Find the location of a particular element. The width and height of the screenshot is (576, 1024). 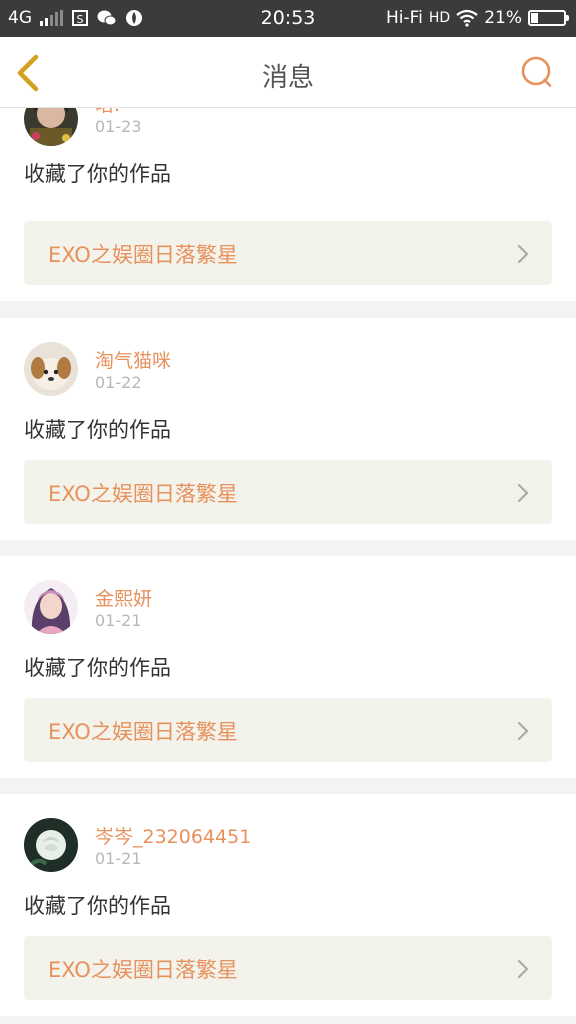

status-bar: 4G S 20:53 Hi-Fi HD 21% is located at coordinates (288, 18).